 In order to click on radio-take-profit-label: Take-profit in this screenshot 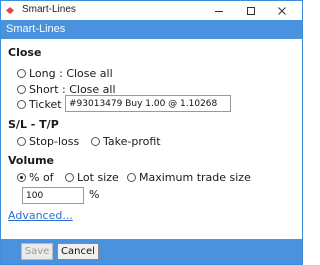, I will do `click(132, 141)`.